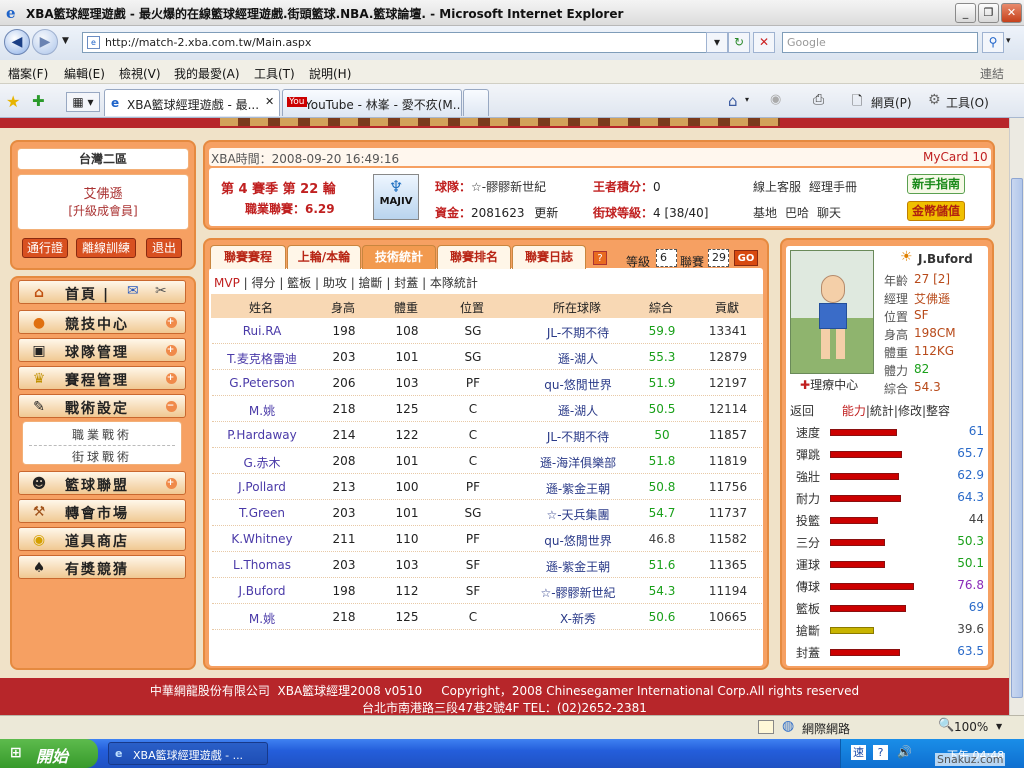  What do you see at coordinates (454, 283) in the screenshot?
I see `subnav-team-stats: 本隊統計` at bounding box center [454, 283].